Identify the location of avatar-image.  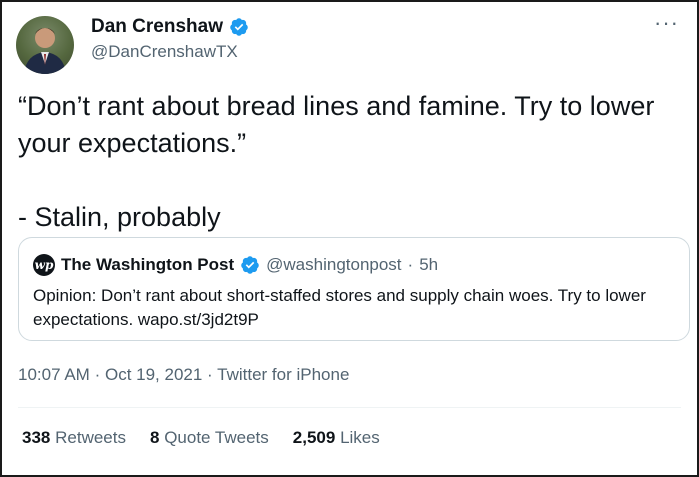
(45, 51).